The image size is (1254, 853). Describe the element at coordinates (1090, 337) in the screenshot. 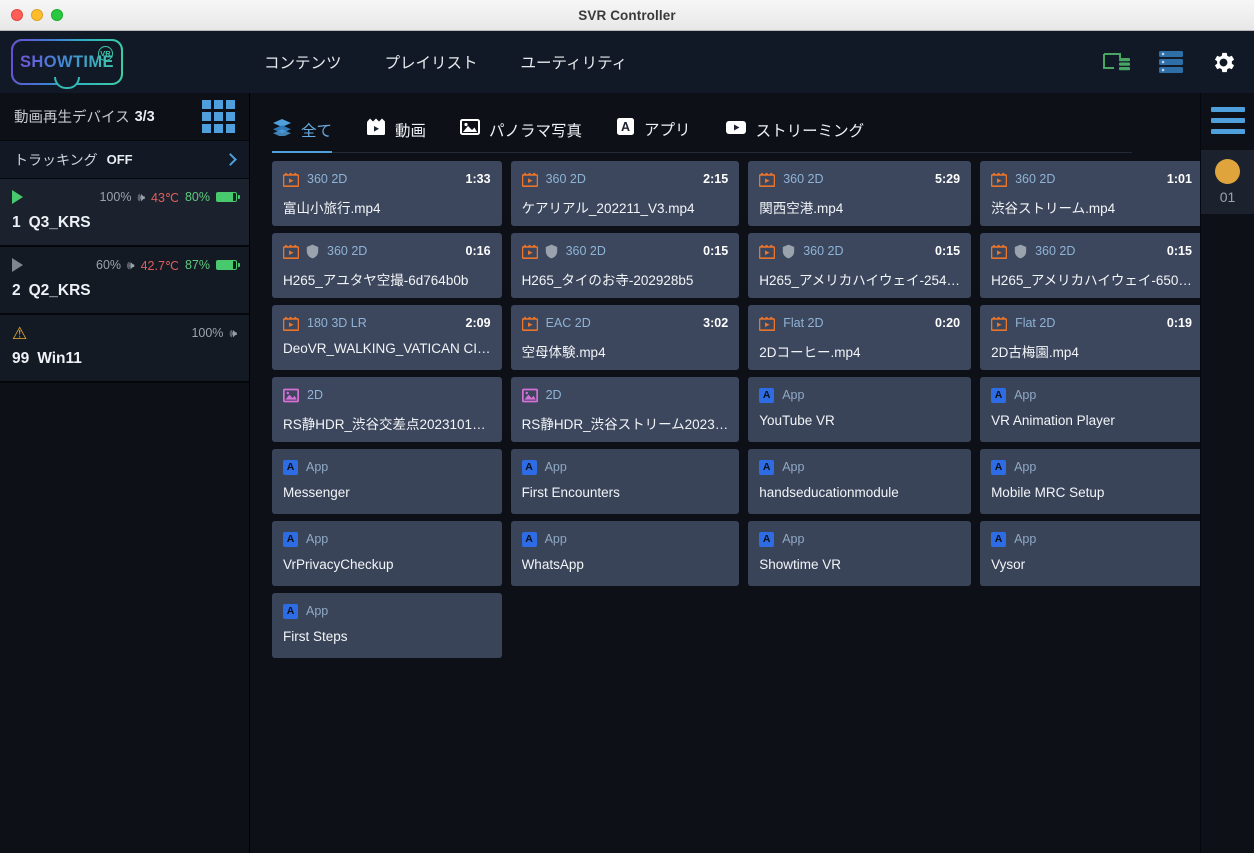

I see `content-card: Flat 2D 0:19 2D古梅園.mp4` at that location.